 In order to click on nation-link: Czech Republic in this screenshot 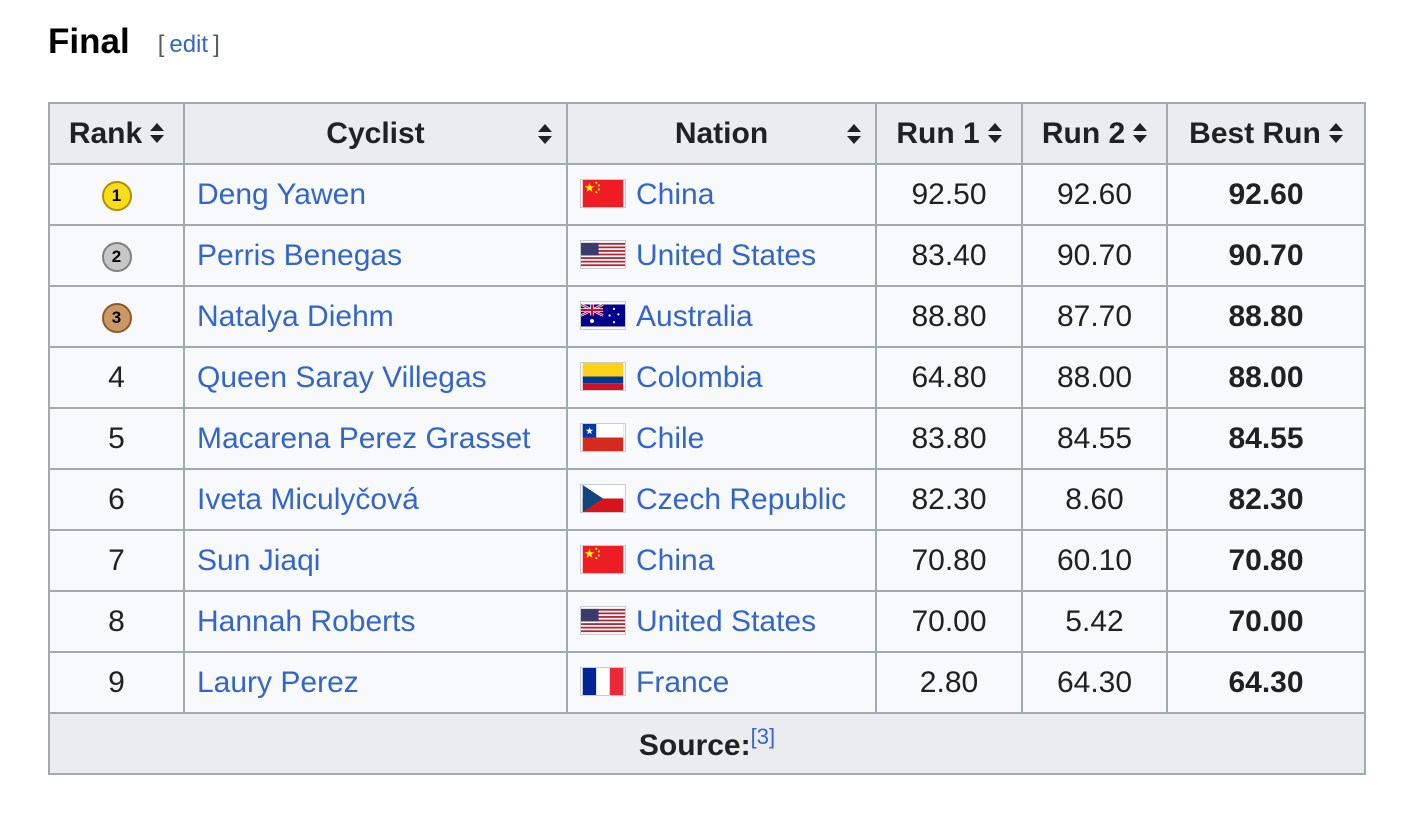, I will do `click(741, 499)`.